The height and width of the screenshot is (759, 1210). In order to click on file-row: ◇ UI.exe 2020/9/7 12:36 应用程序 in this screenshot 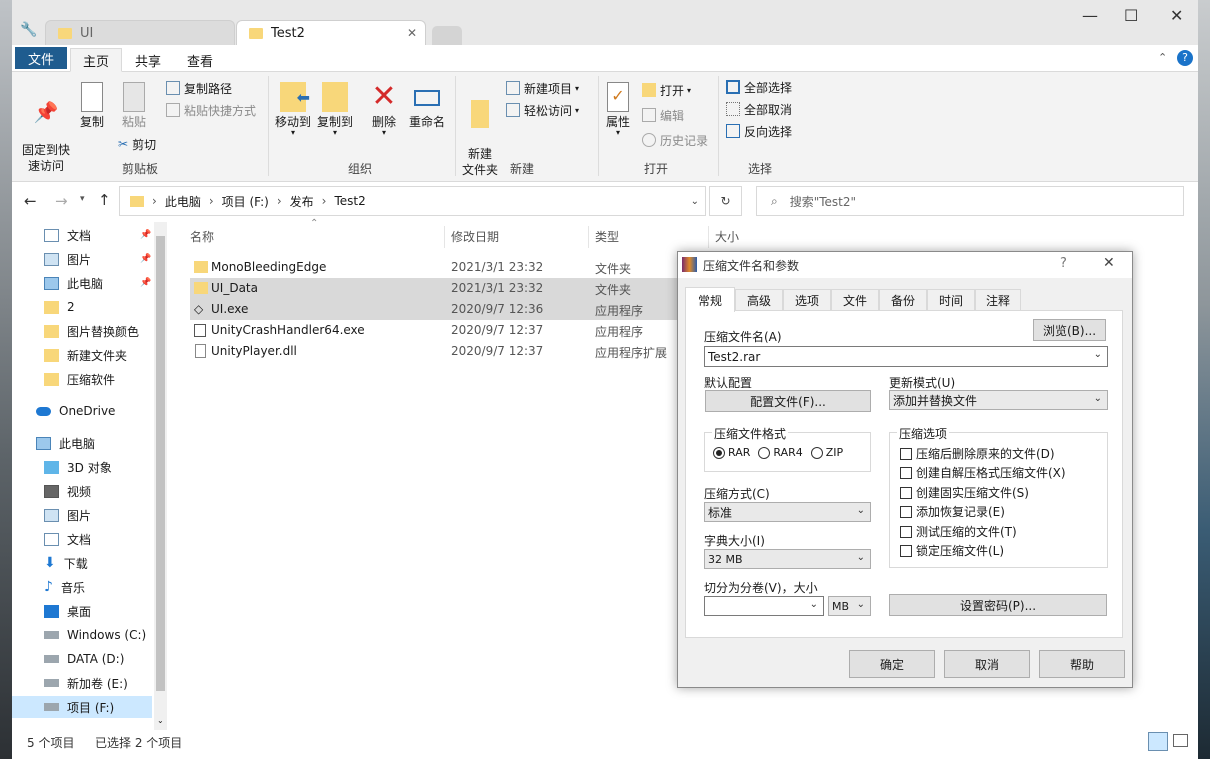, I will do `click(450, 309)`.